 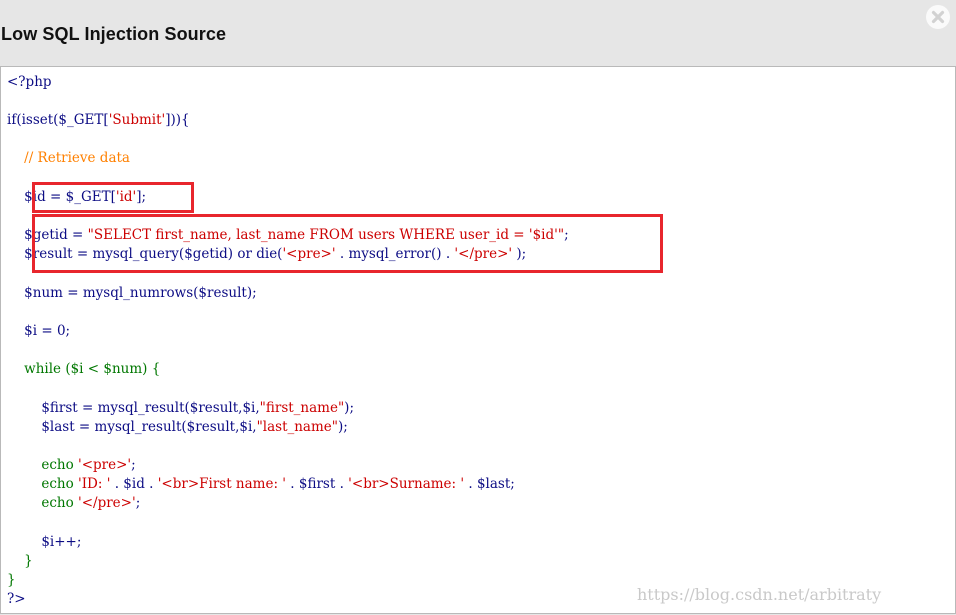 I want to click on code-token: $num = mysql_numrows($result);, so click(x=132, y=293).